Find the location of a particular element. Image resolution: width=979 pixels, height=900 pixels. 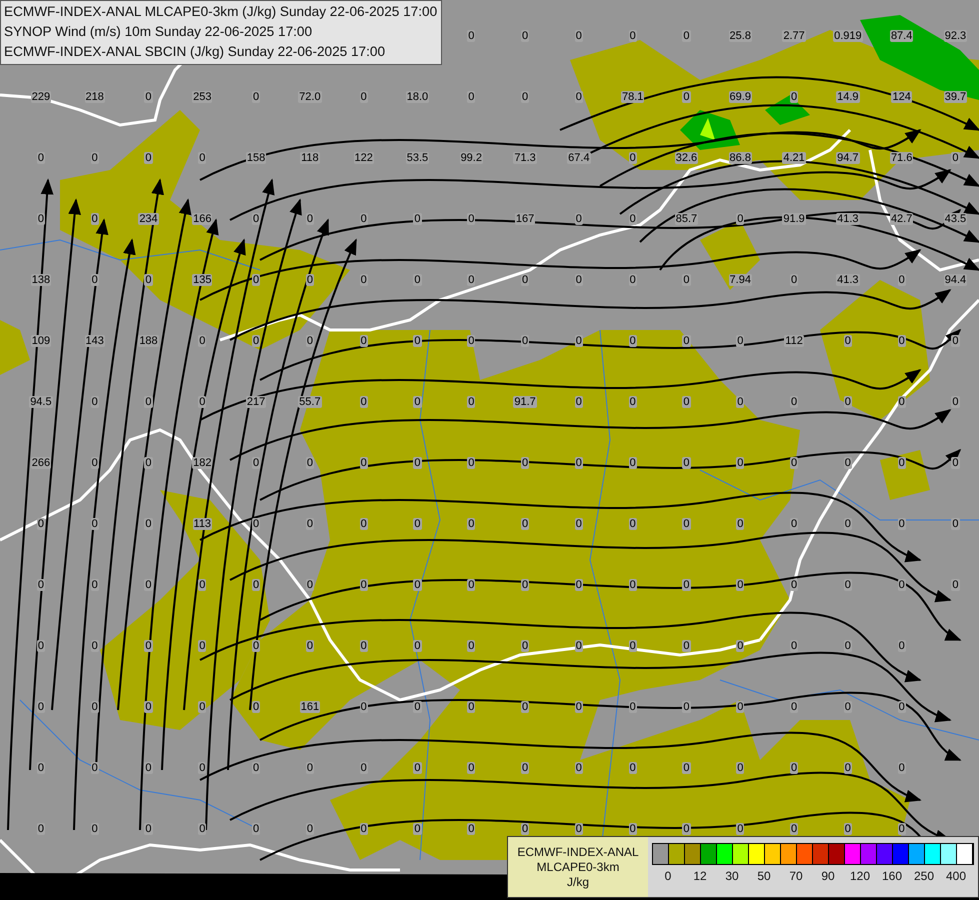

cape-value: 118 is located at coordinates (310, 158).